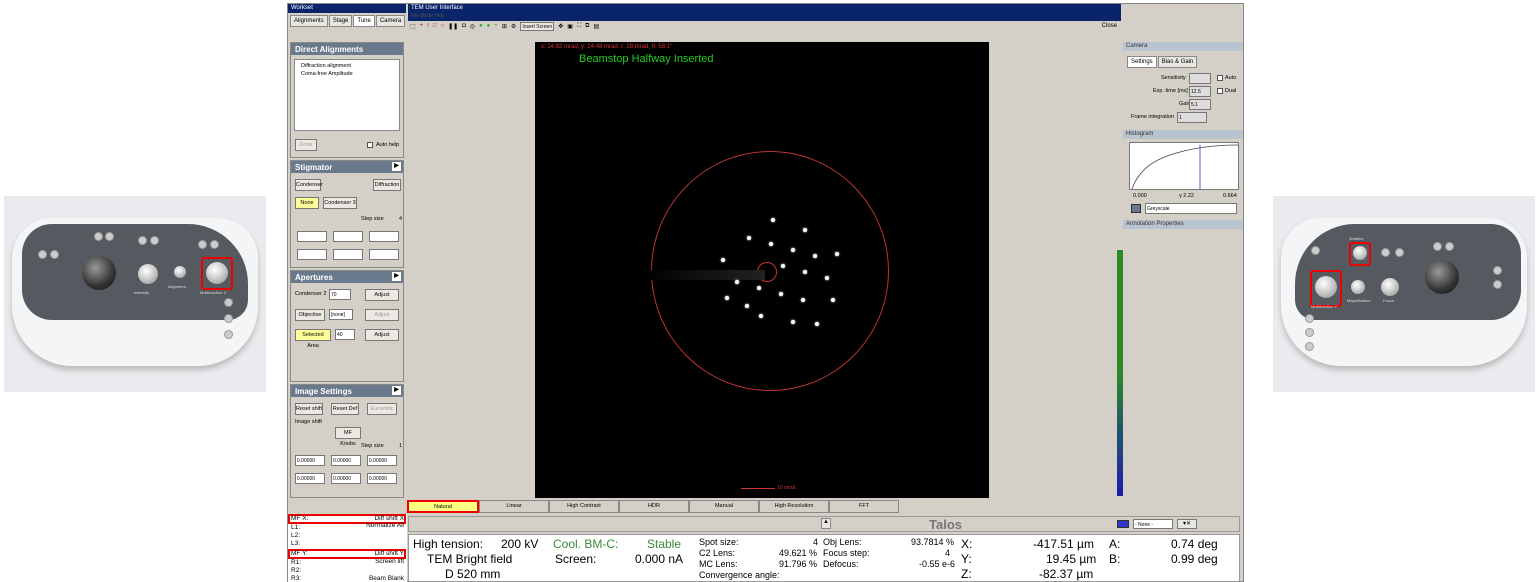 The width and height of the screenshot is (1538, 582). I want to click on rectangle-tool-icon: □, so click(435, 26).